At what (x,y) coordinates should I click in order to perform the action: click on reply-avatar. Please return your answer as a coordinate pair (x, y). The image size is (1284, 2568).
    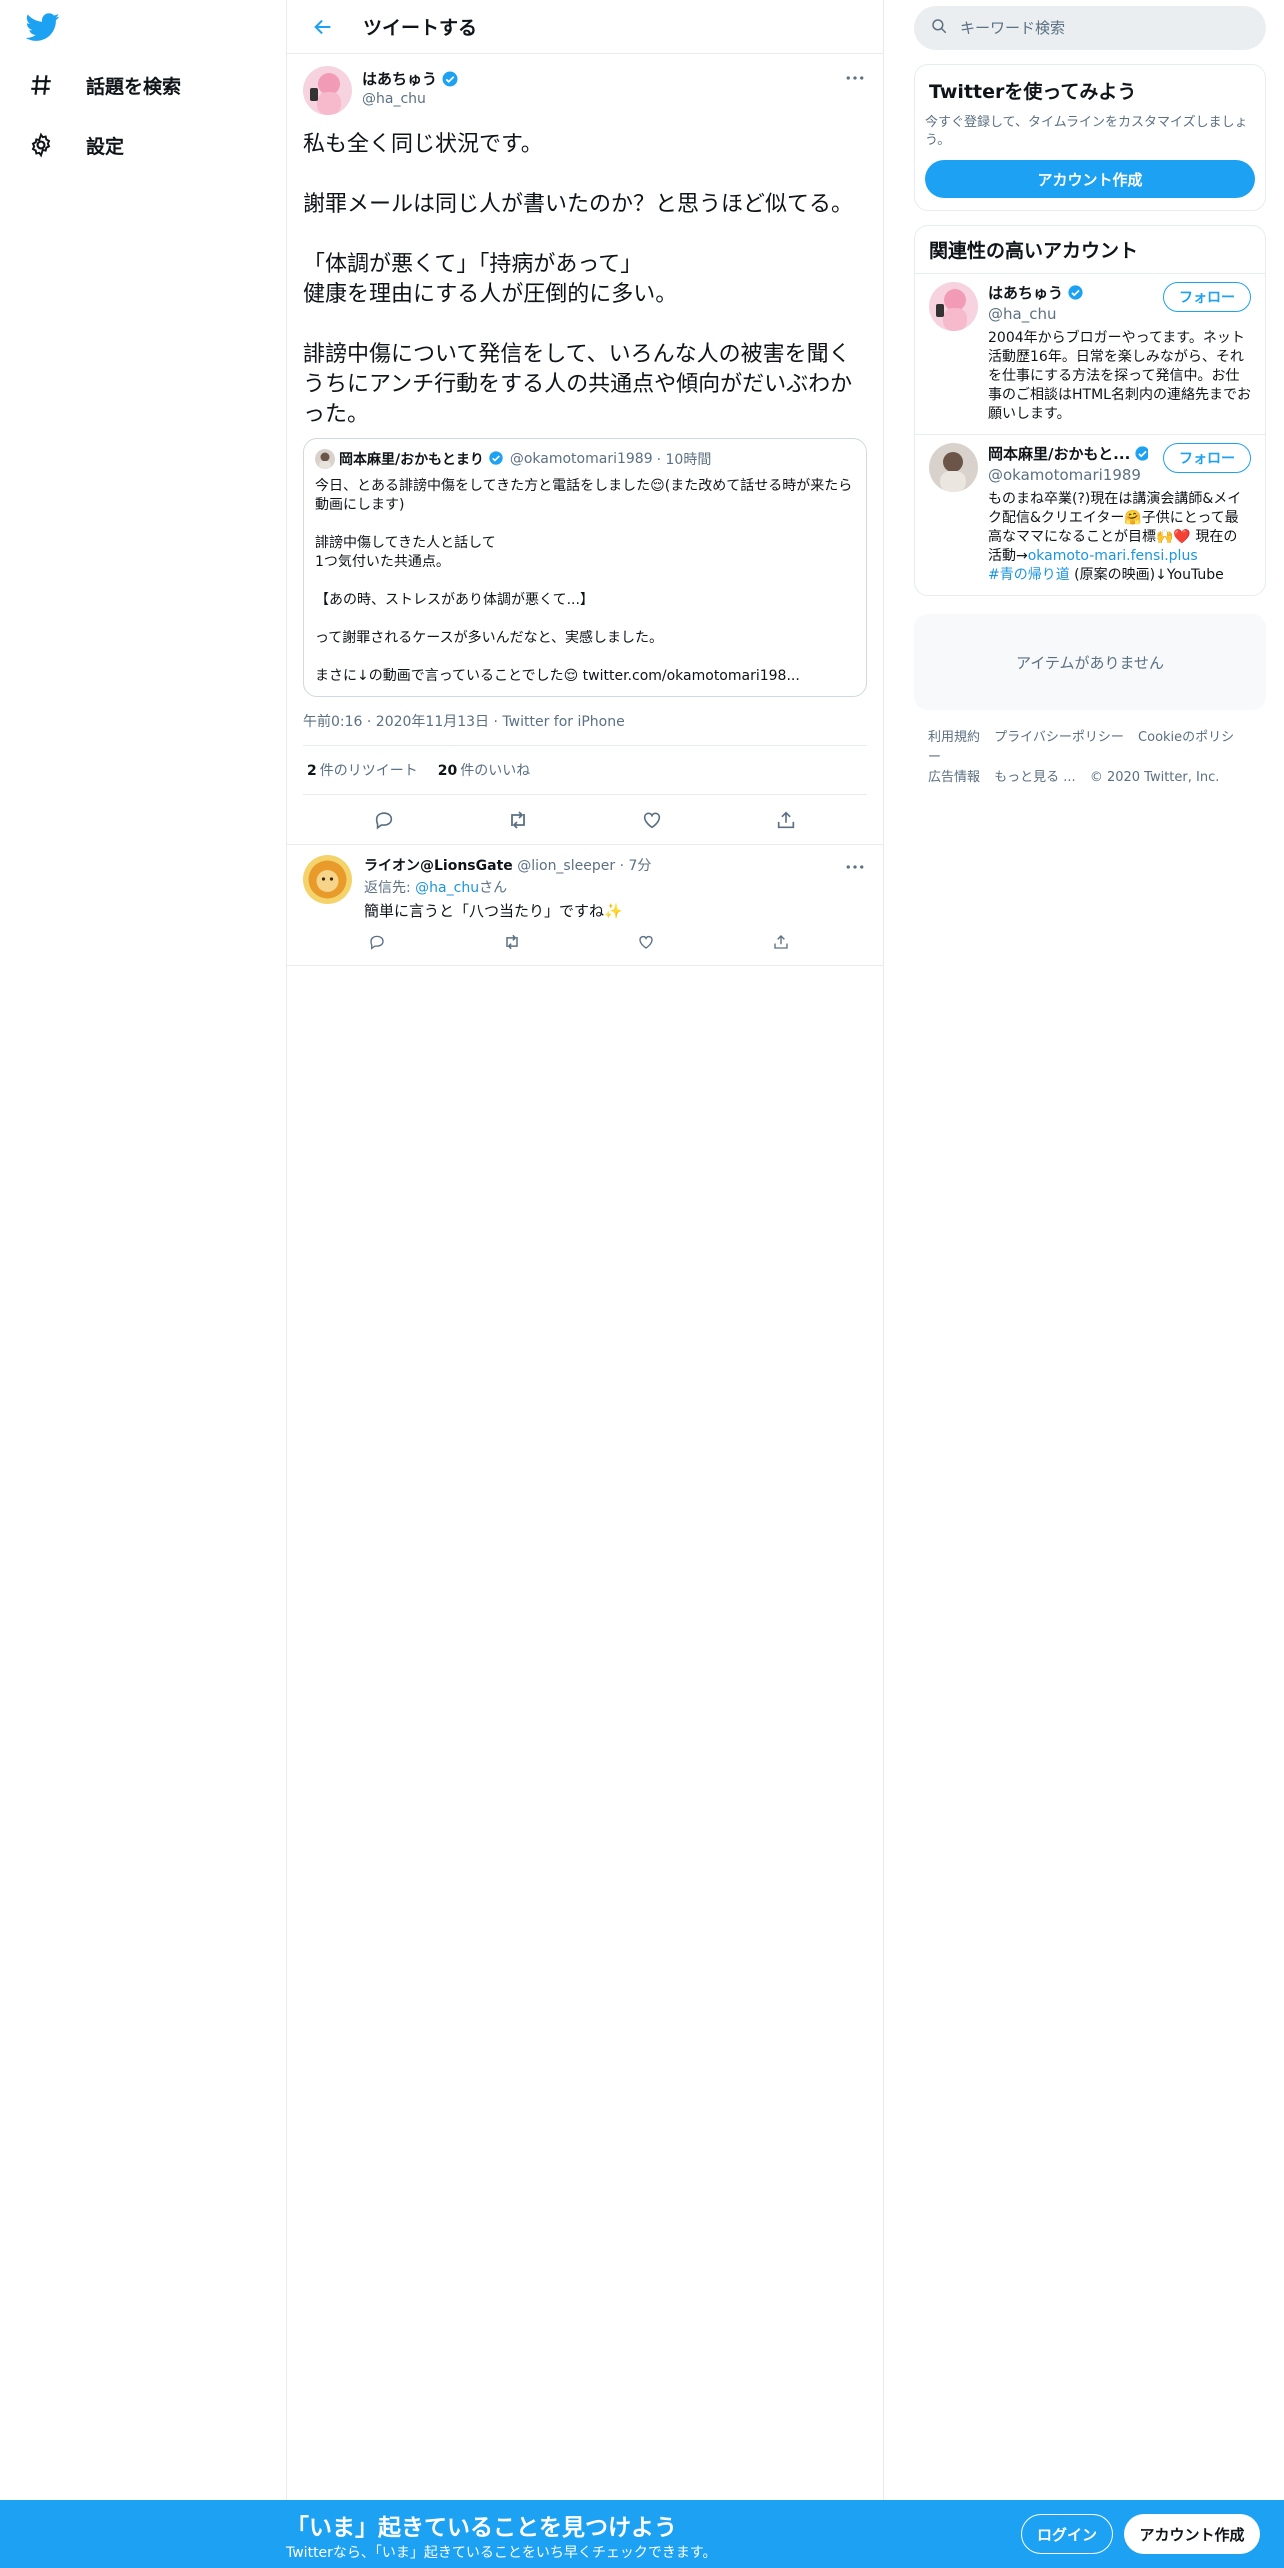
    Looking at the image, I should click on (327, 879).